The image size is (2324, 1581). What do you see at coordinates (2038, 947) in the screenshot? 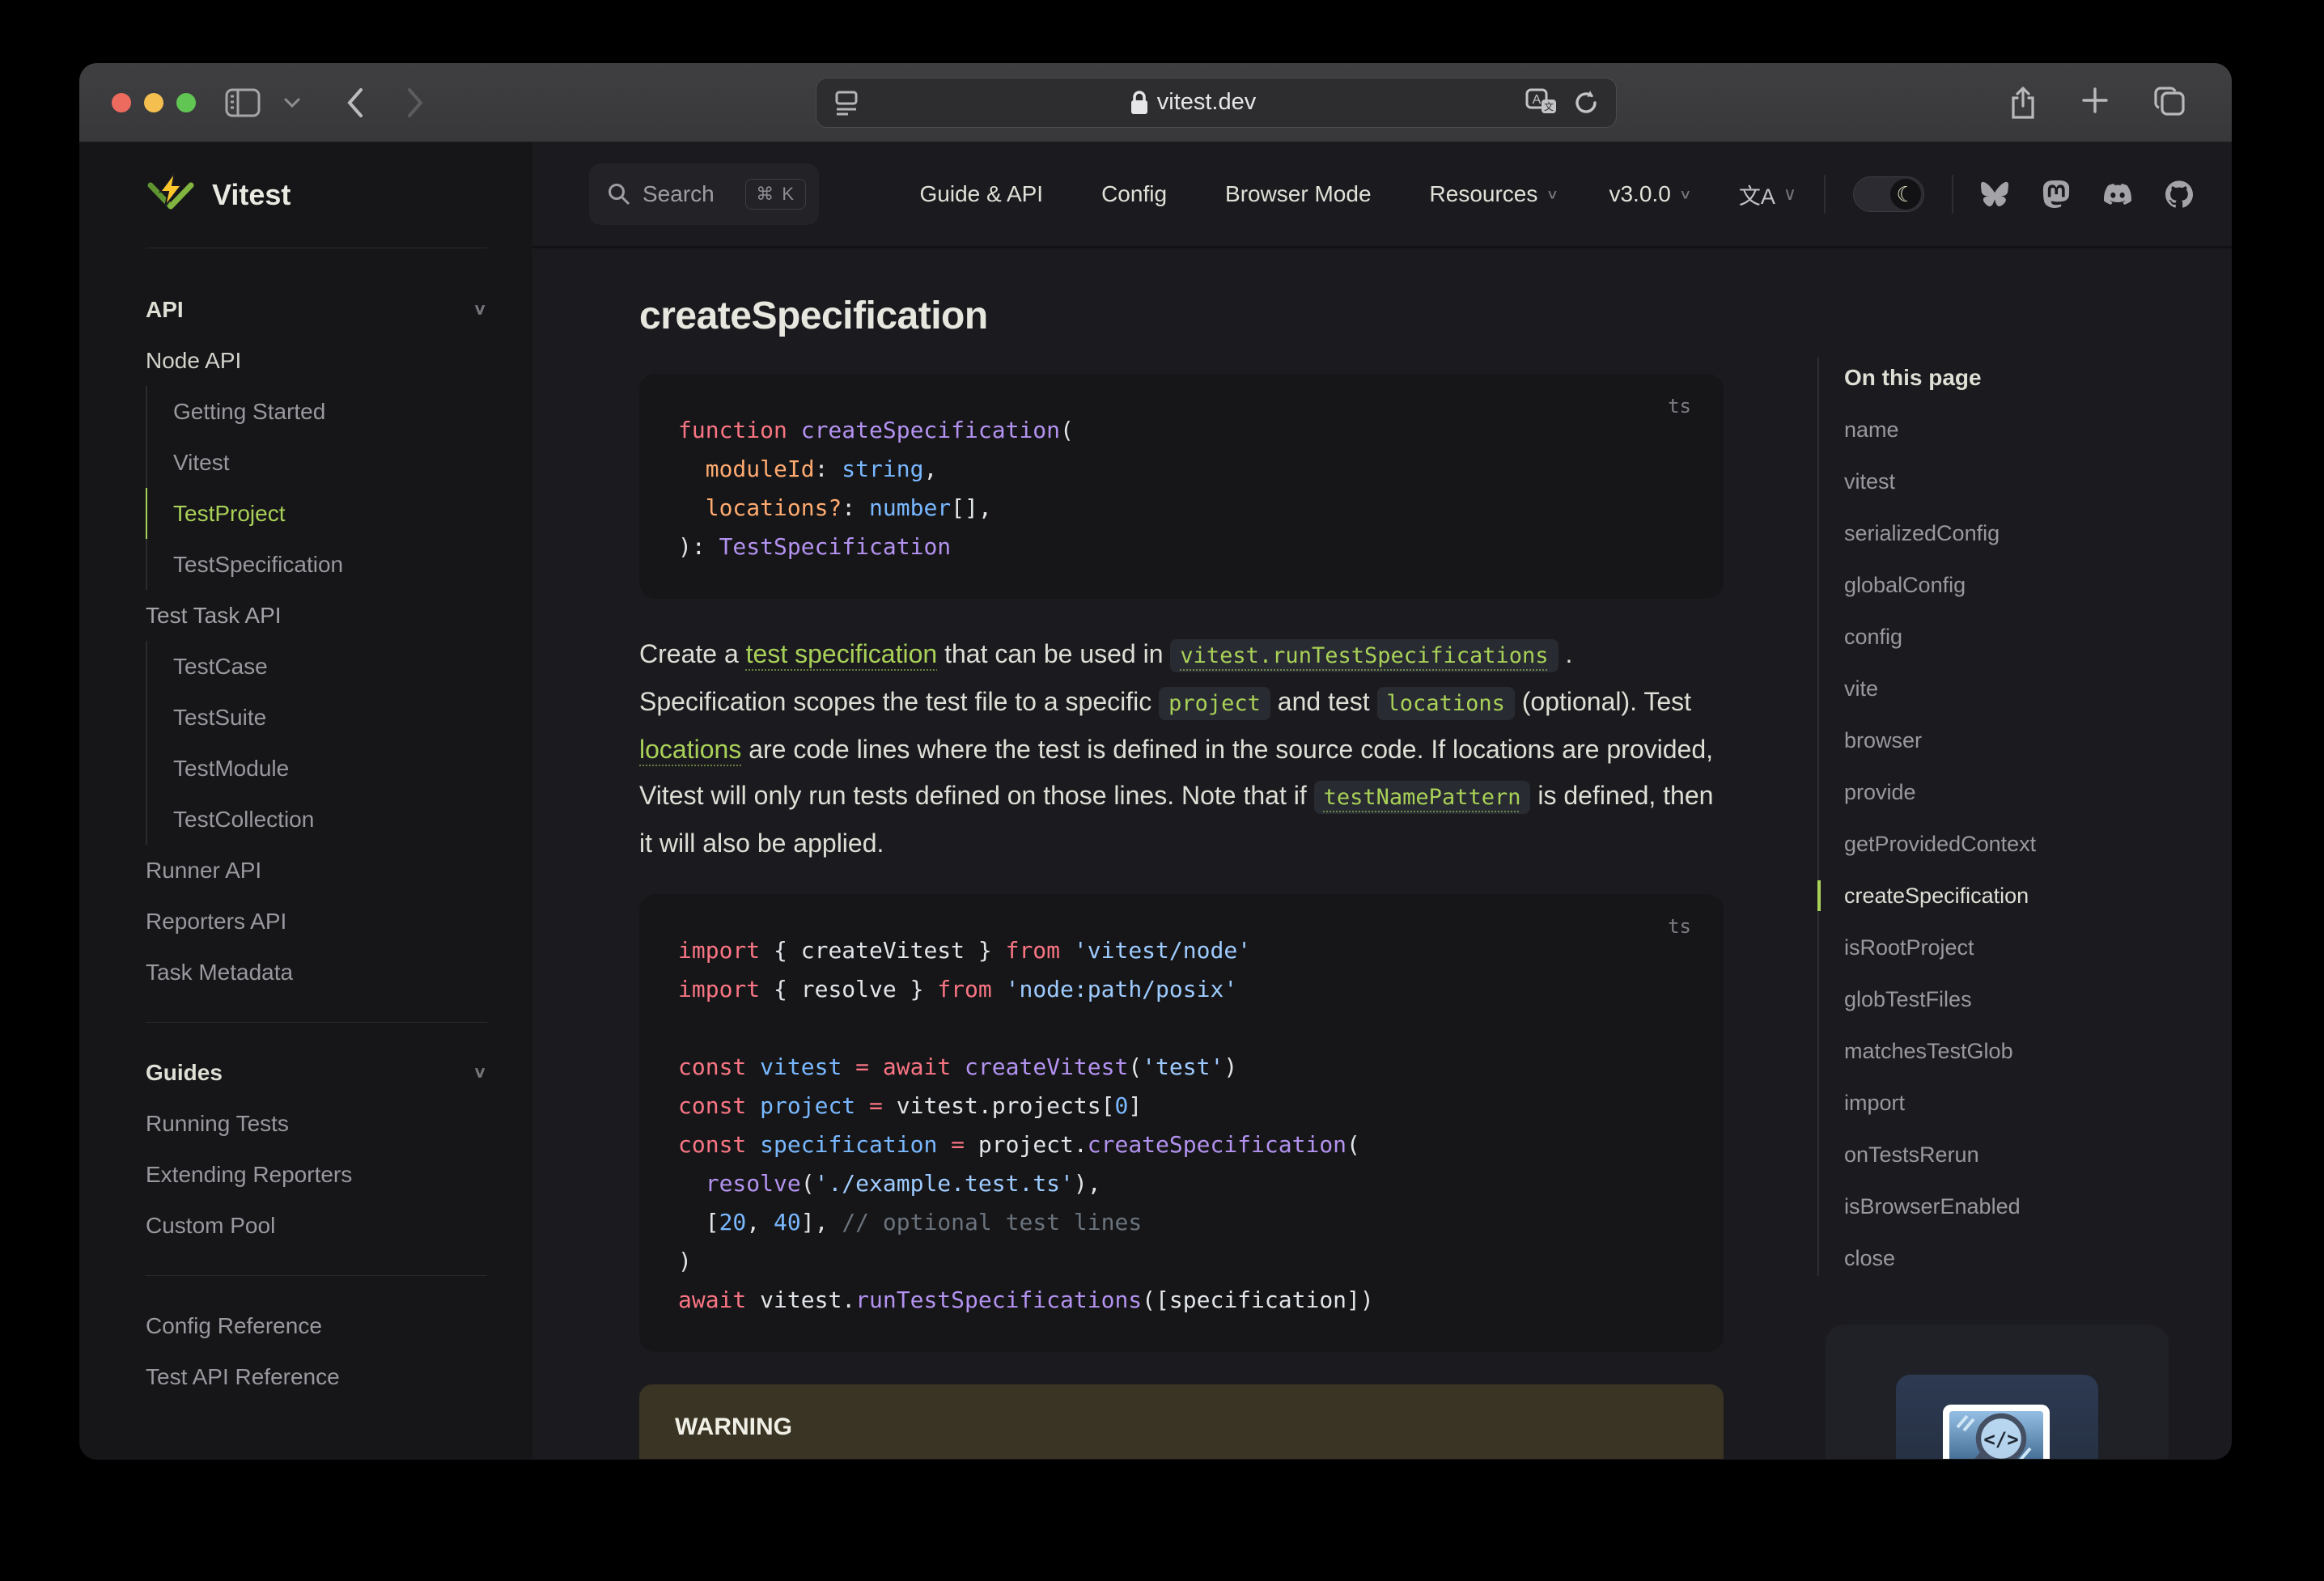
I see `outline-item: isRootProject` at bounding box center [2038, 947].